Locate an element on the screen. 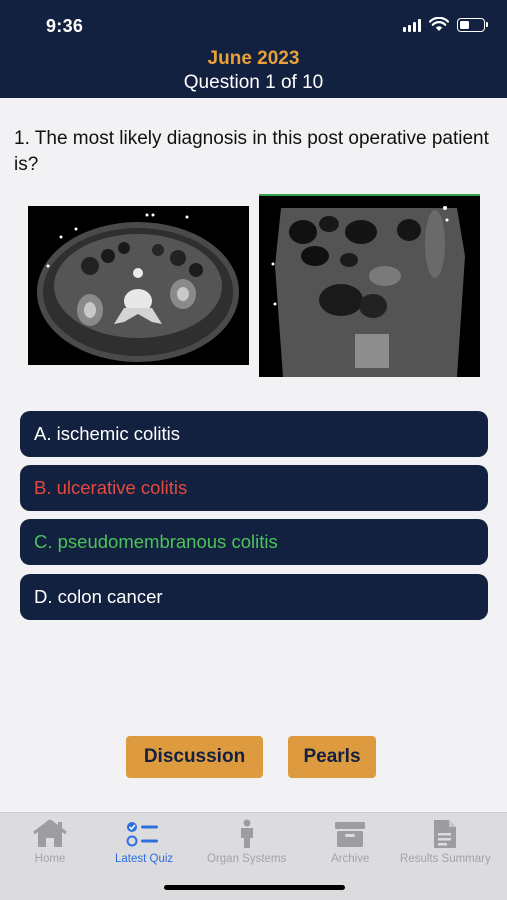 The height and width of the screenshot is (900, 507). tab-home-label: Home is located at coordinates (50, 859).